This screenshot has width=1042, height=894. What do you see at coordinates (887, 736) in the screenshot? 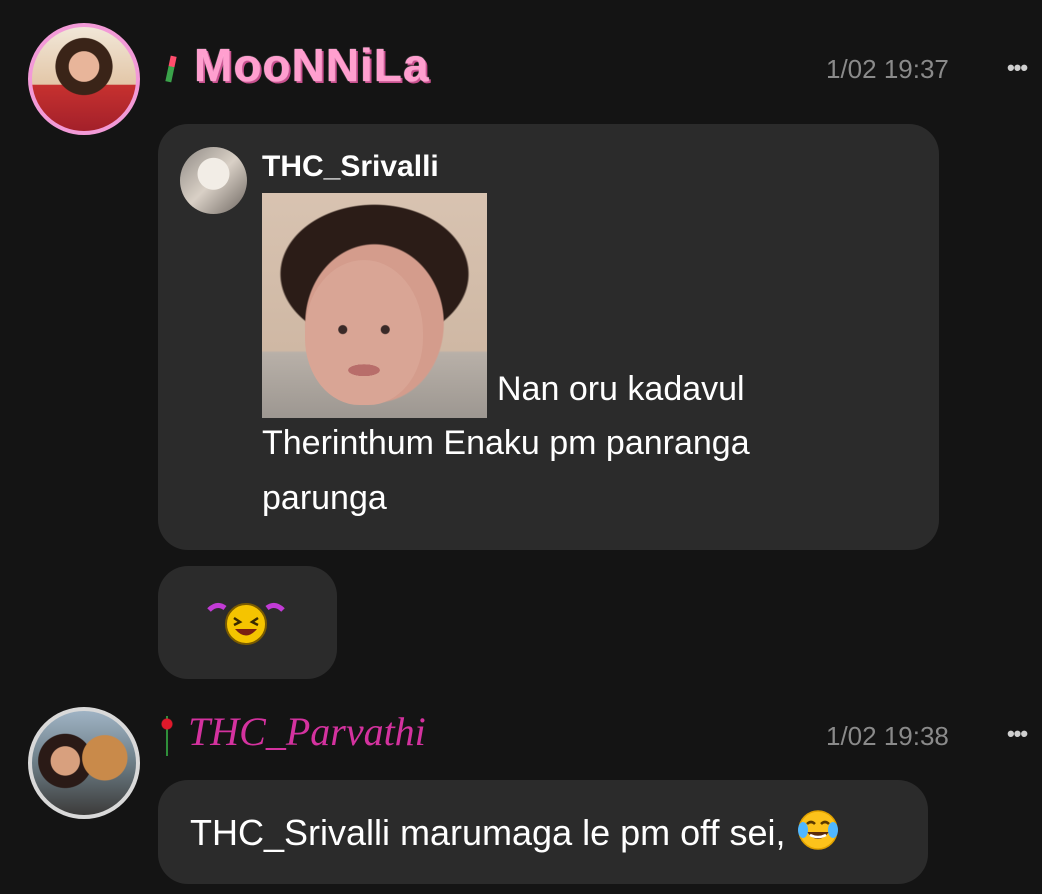
I see `message-timestamp: 1/02 19:38` at bounding box center [887, 736].